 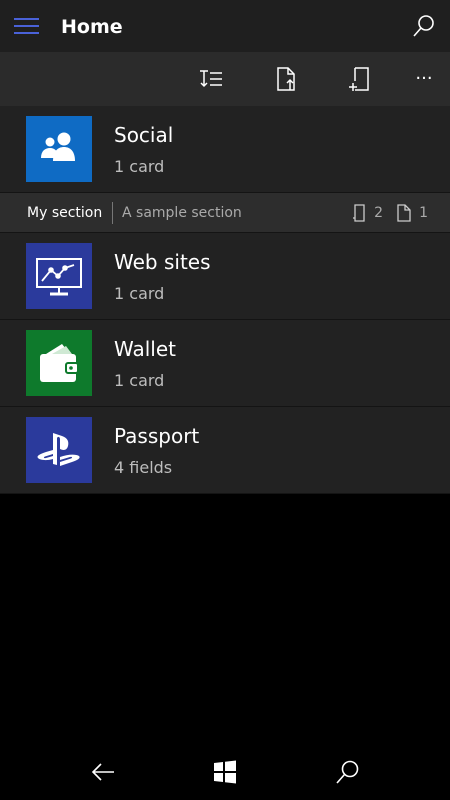 I want to click on card-title: Passport, so click(x=157, y=436).